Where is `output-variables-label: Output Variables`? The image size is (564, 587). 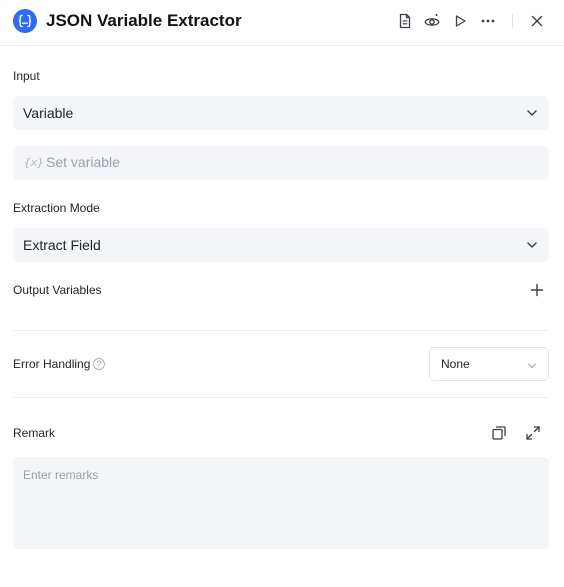
output-variables-label: Output Variables is located at coordinates (57, 290).